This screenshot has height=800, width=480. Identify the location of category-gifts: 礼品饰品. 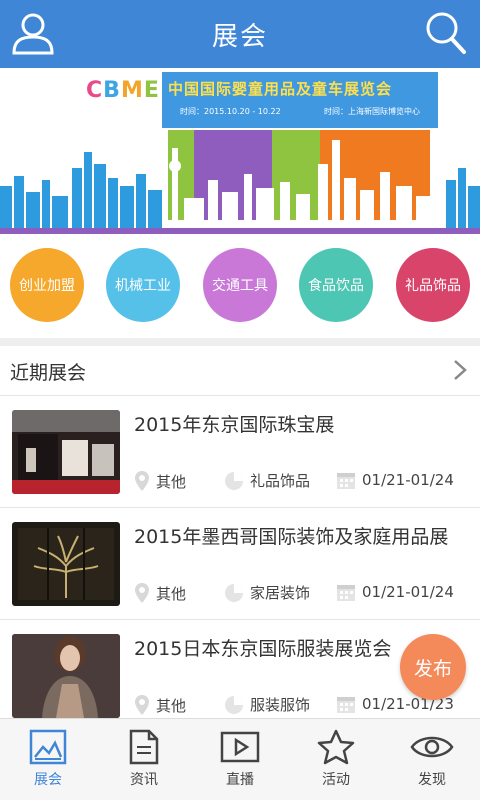
(433, 285).